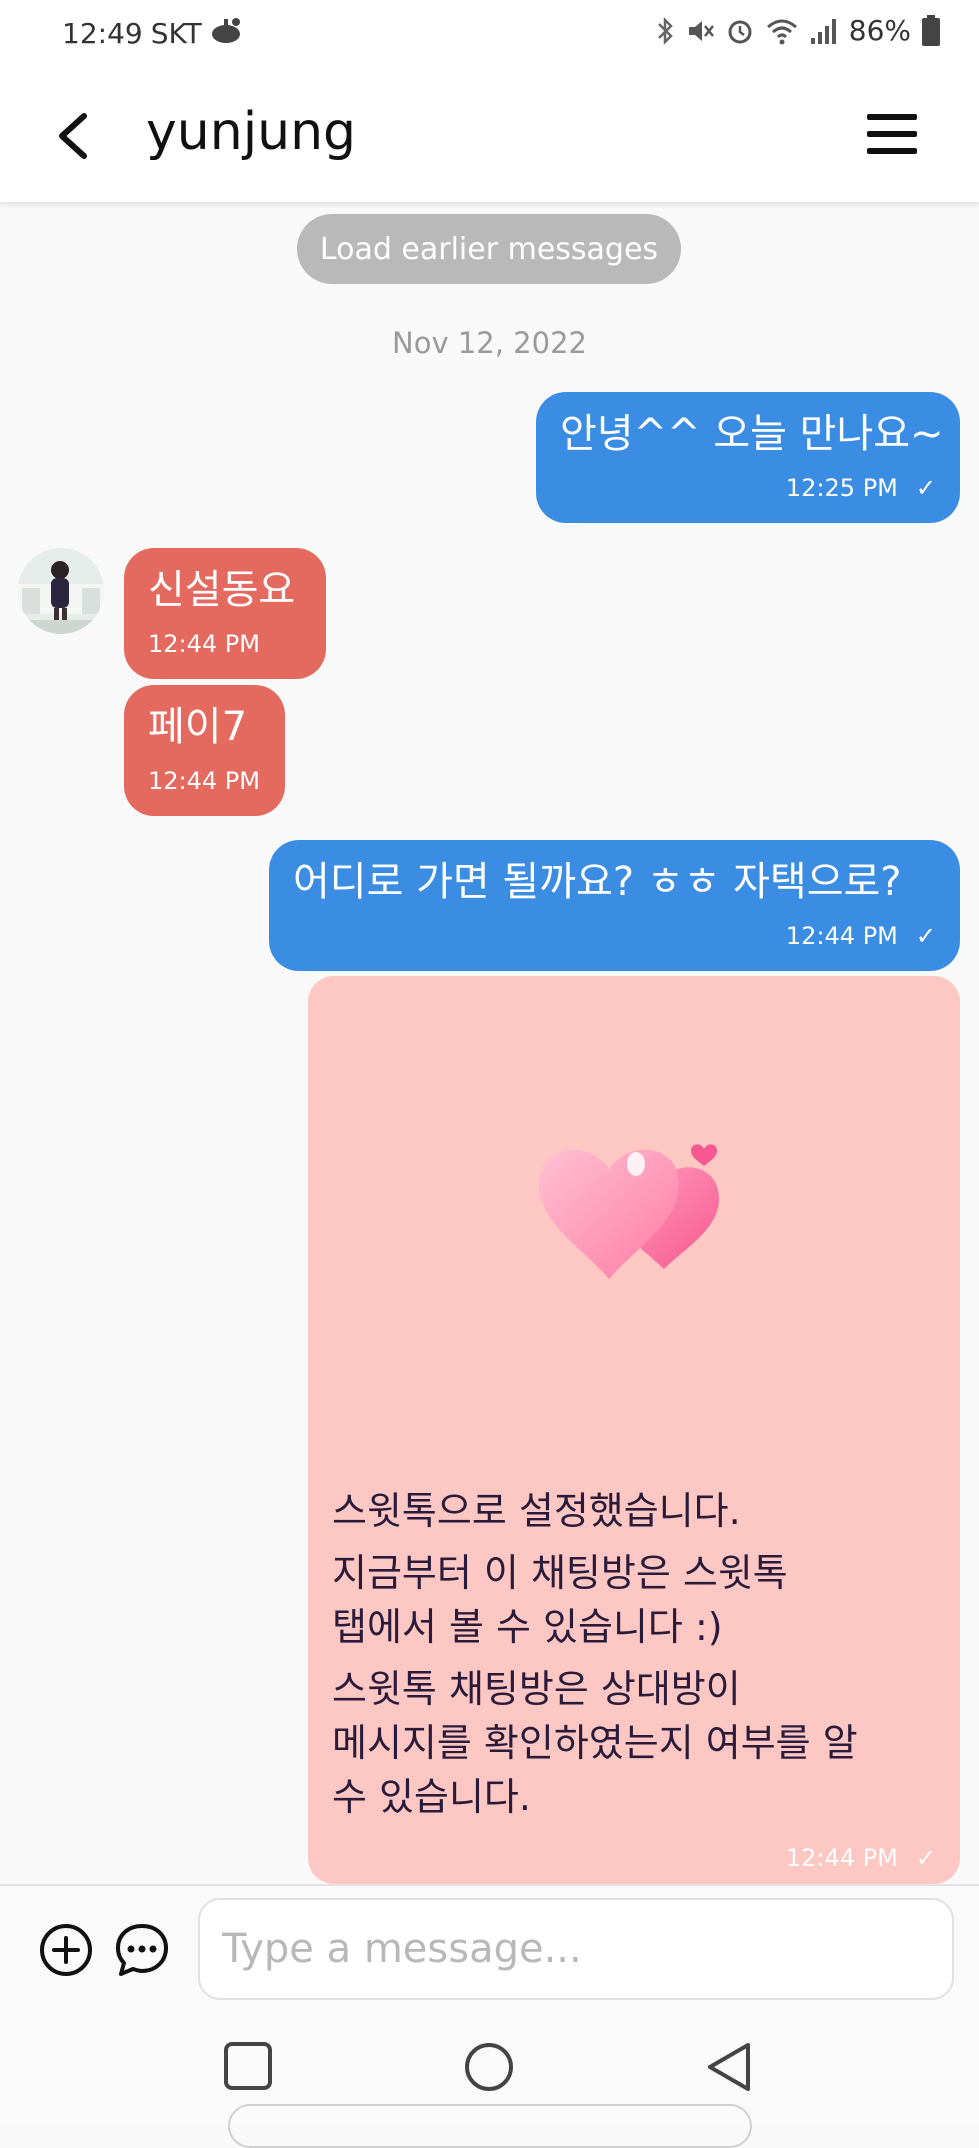 The image size is (979, 2148). What do you see at coordinates (225, 613) in the screenshot?
I see `message-bubble-incoming: 신설동요 12:44 PM` at bounding box center [225, 613].